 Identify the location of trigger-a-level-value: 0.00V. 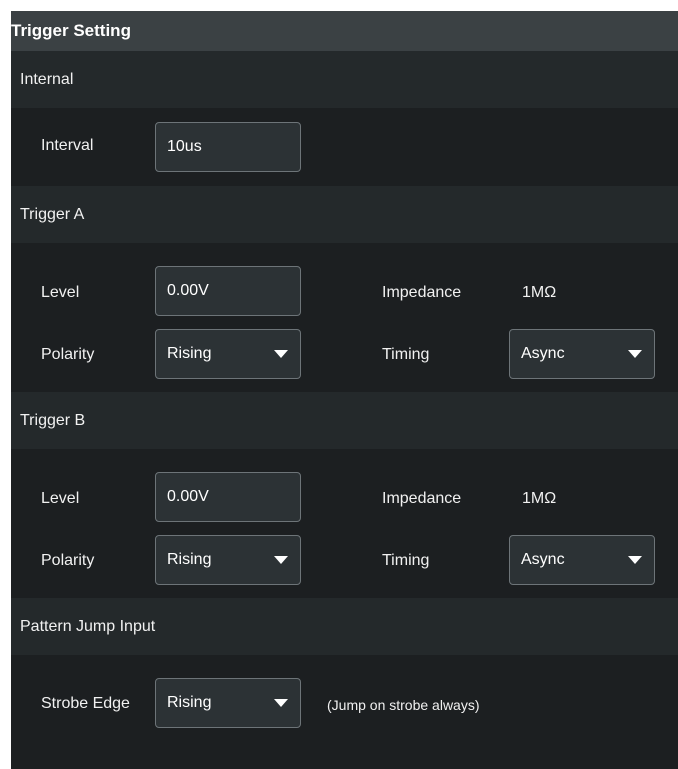
(188, 290).